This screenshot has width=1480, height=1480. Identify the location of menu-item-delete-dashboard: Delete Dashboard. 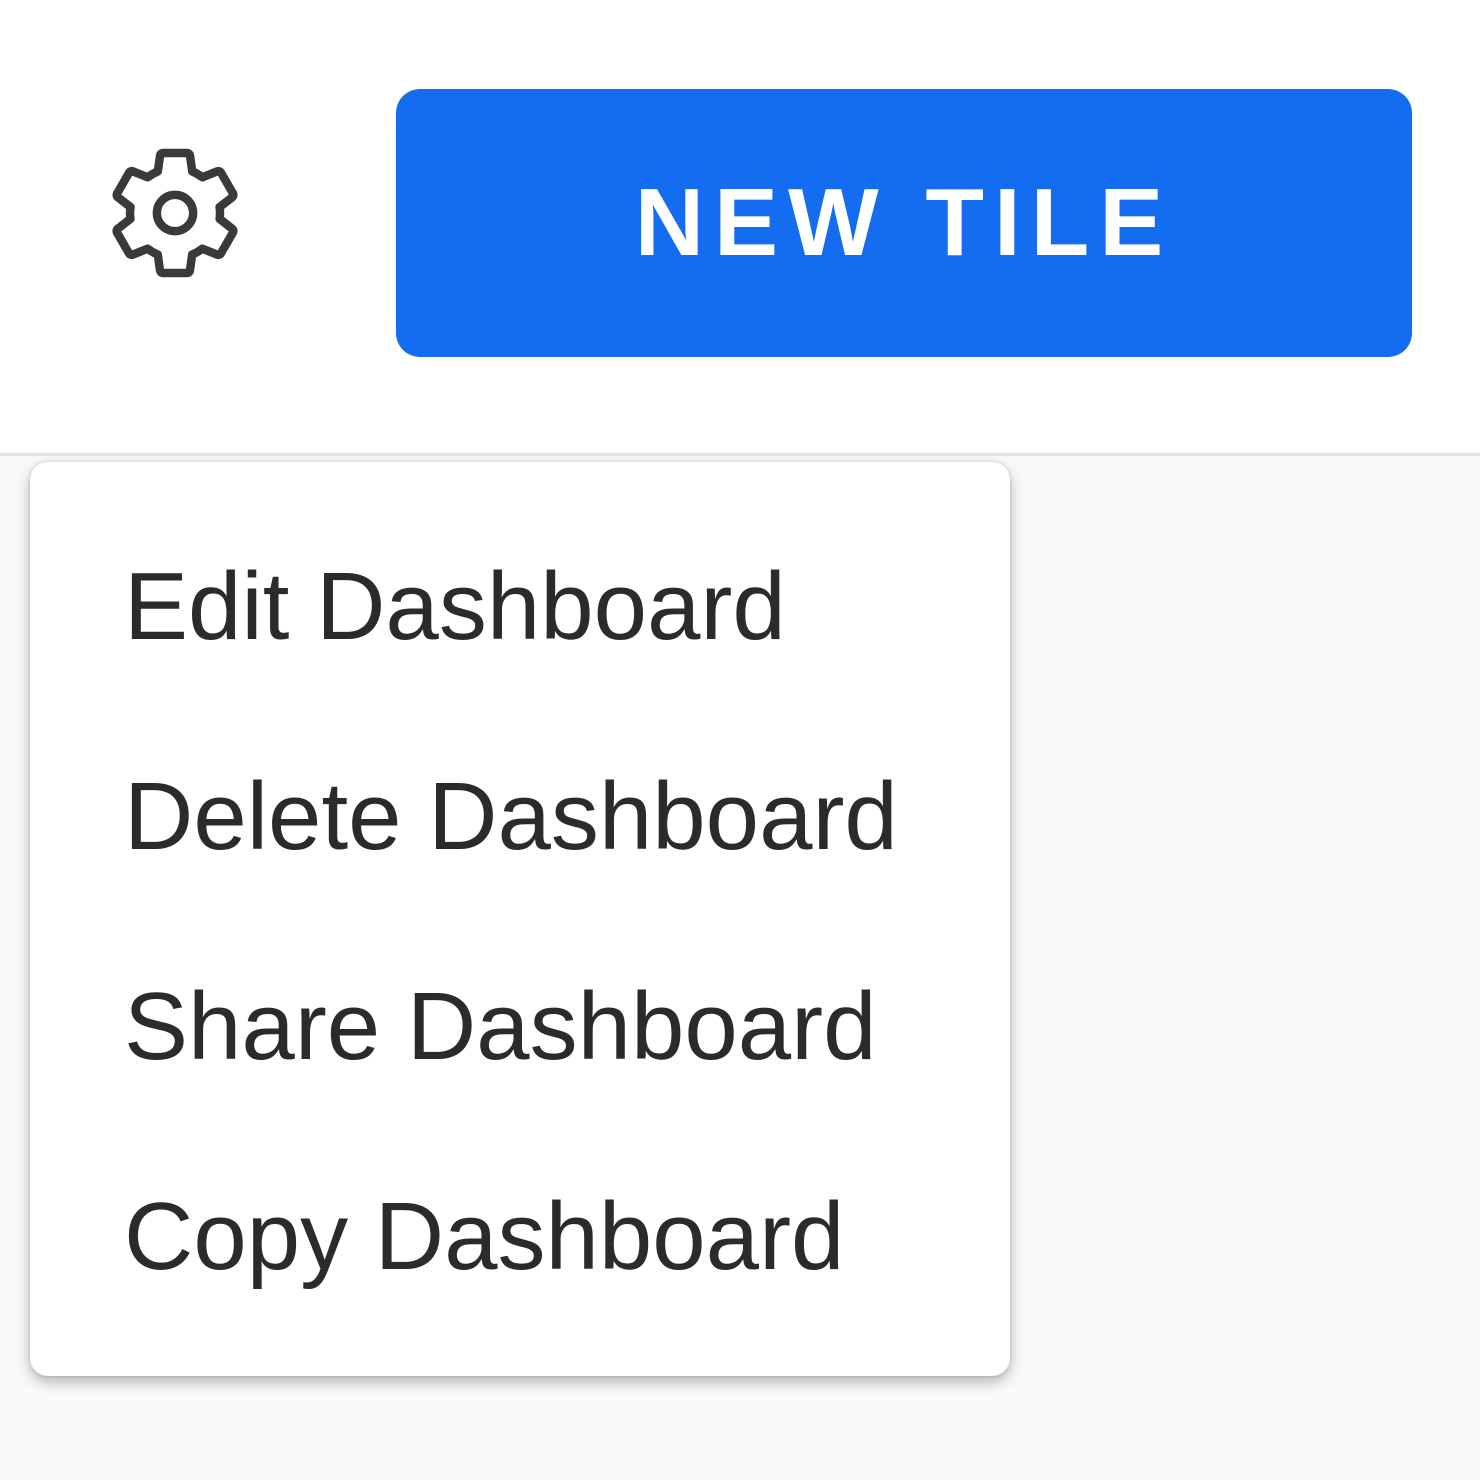
(520, 817).